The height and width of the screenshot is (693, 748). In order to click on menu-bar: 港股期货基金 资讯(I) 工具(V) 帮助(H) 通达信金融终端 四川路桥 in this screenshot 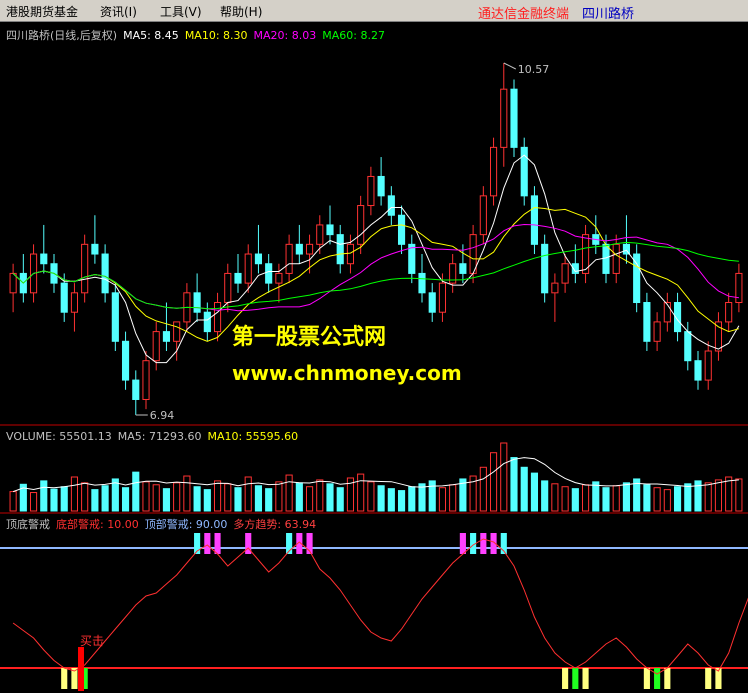, I will do `click(374, 11)`.